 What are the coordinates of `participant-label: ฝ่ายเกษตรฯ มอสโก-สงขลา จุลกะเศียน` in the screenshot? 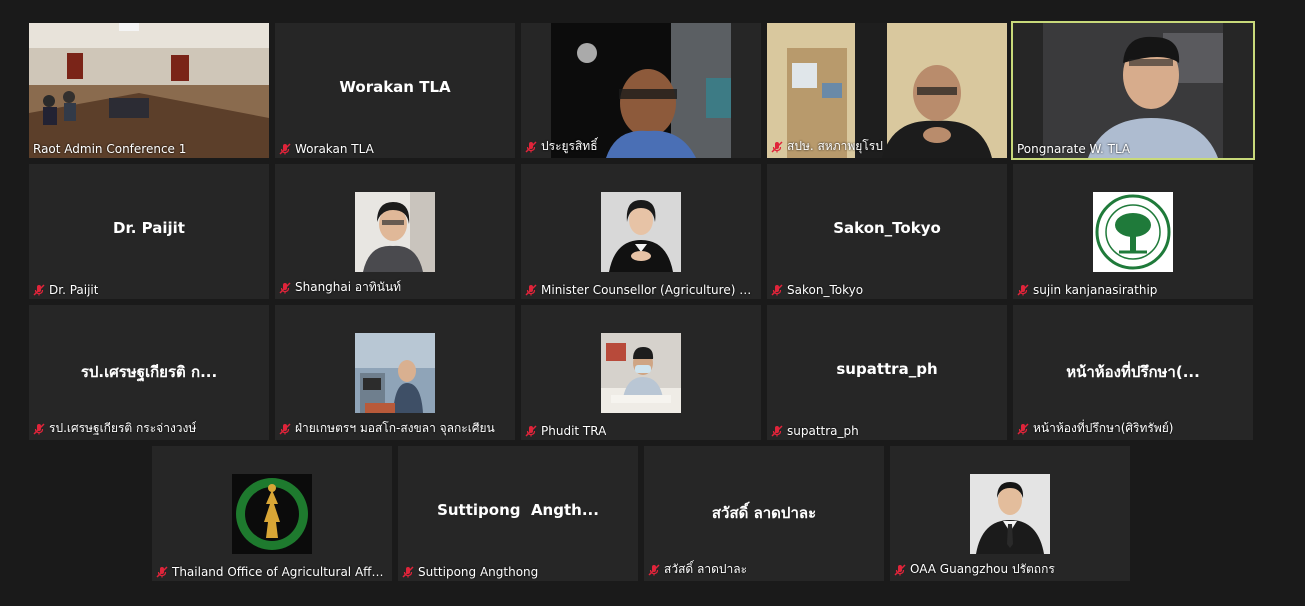 It's located at (387, 428).